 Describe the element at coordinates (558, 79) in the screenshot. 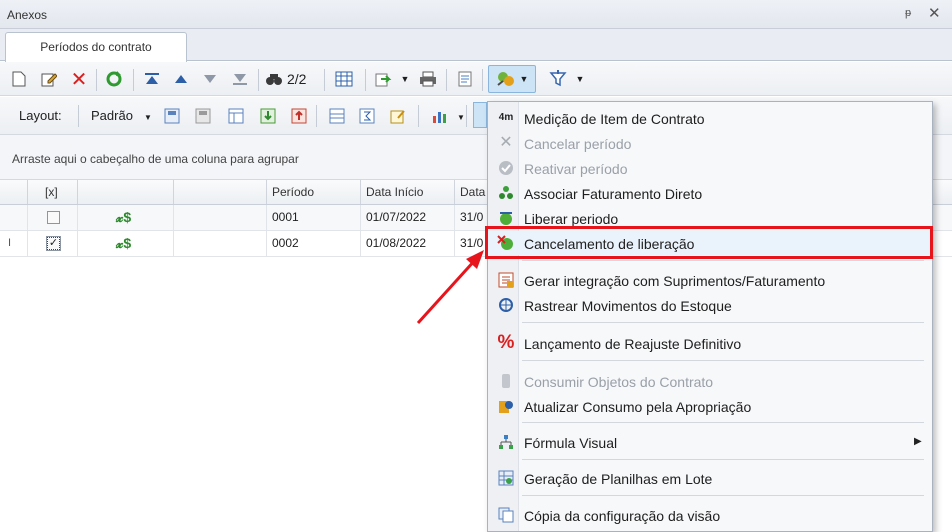

I see `filter-icon` at that location.